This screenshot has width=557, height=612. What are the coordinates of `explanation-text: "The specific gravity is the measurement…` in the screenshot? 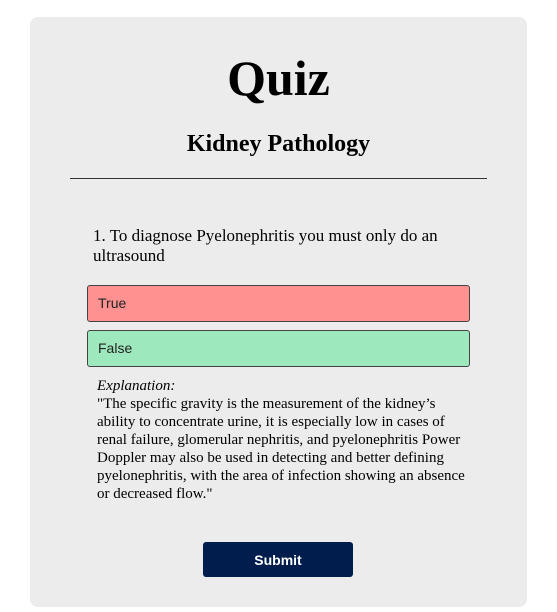 It's located at (281, 449).